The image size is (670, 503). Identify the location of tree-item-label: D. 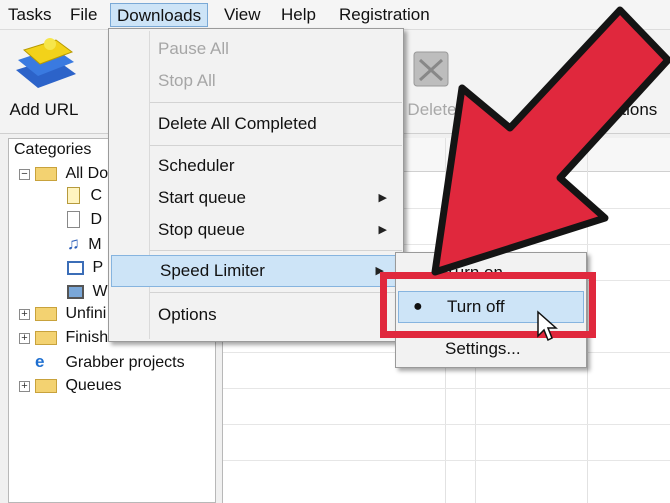
(96, 219).